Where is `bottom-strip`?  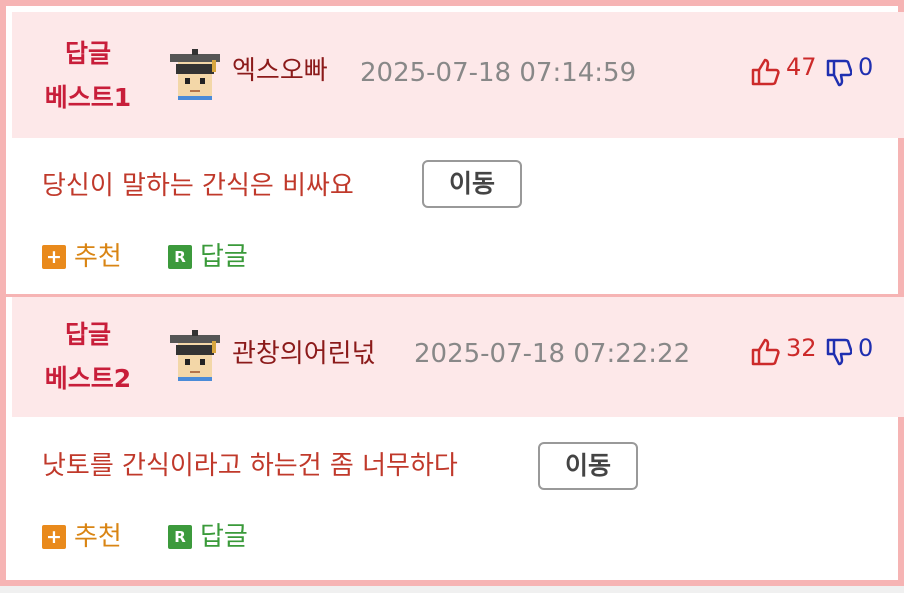
bottom-strip is located at coordinates (452, 589).